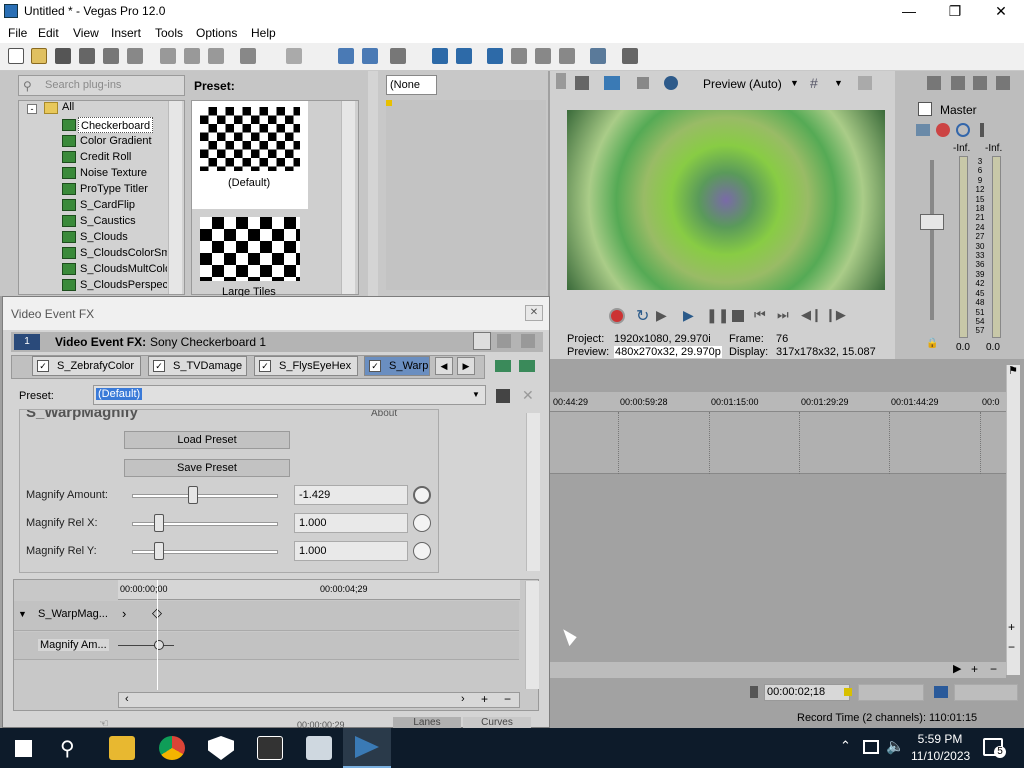  Describe the element at coordinates (932, 240) in the screenshot. I see `master-fader-track` at that location.